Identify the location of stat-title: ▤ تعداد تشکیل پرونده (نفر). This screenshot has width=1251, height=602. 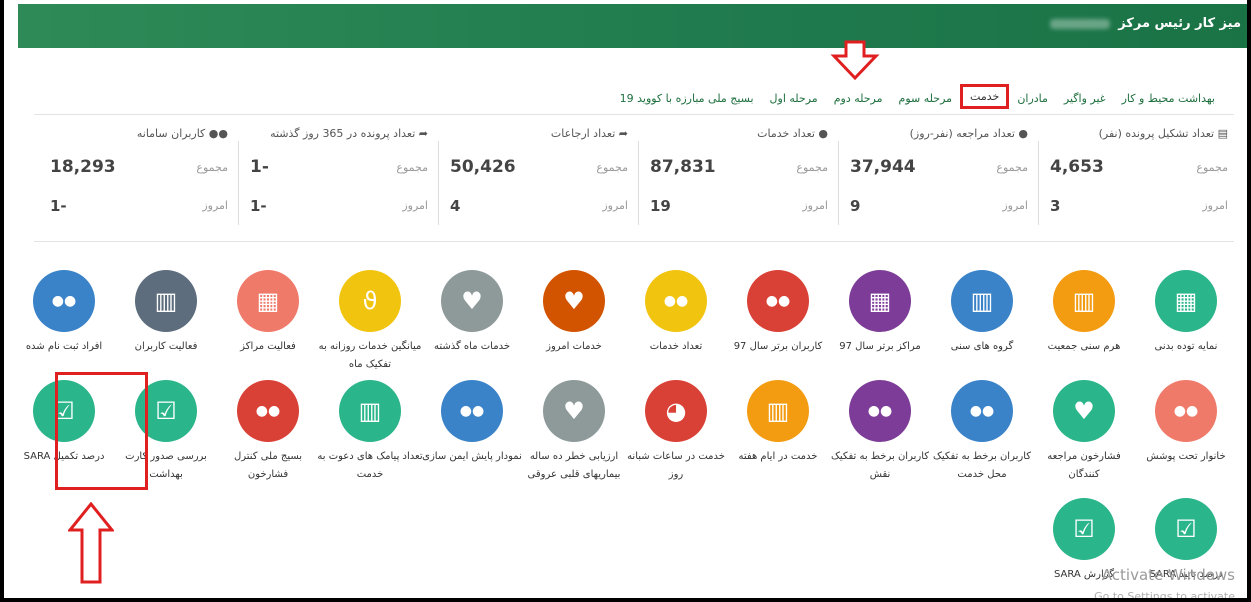
(1163, 133).